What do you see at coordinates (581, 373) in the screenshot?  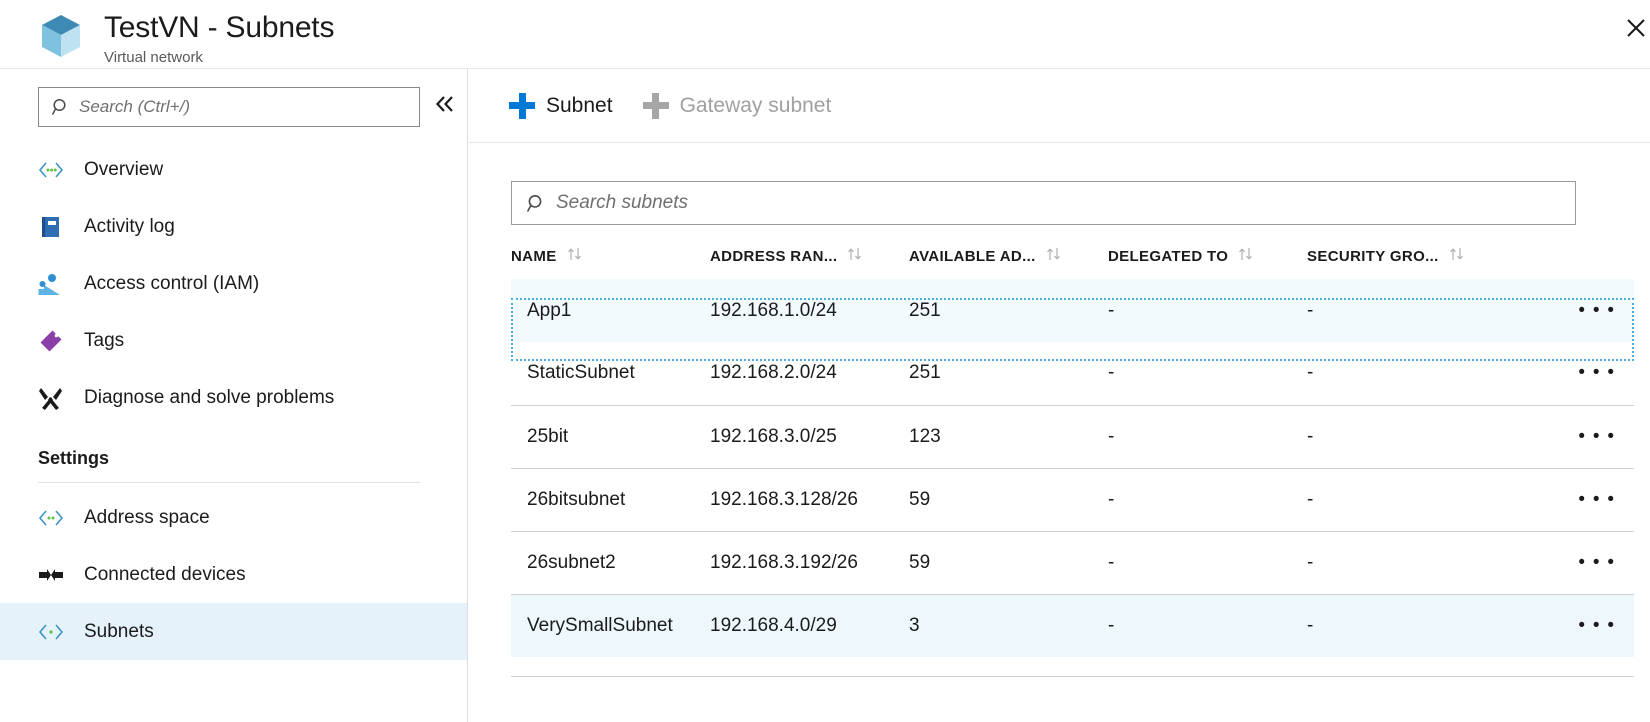 I see `cell-name: StaticSubnet` at bounding box center [581, 373].